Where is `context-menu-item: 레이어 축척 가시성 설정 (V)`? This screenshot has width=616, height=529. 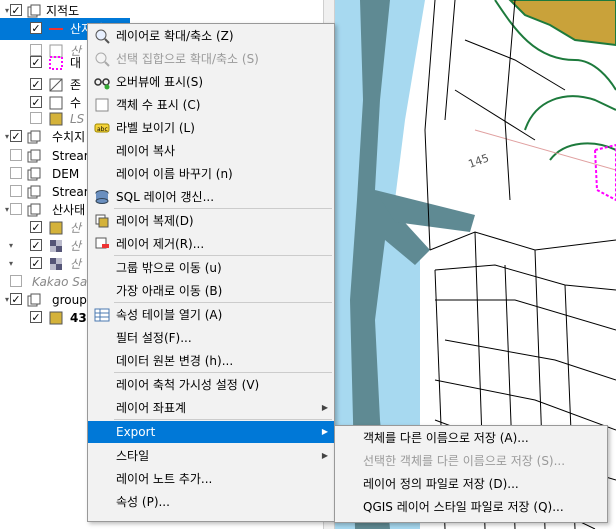 context-menu-item: 레이어 축척 가시성 설정 (V) is located at coordinates (211, 385).